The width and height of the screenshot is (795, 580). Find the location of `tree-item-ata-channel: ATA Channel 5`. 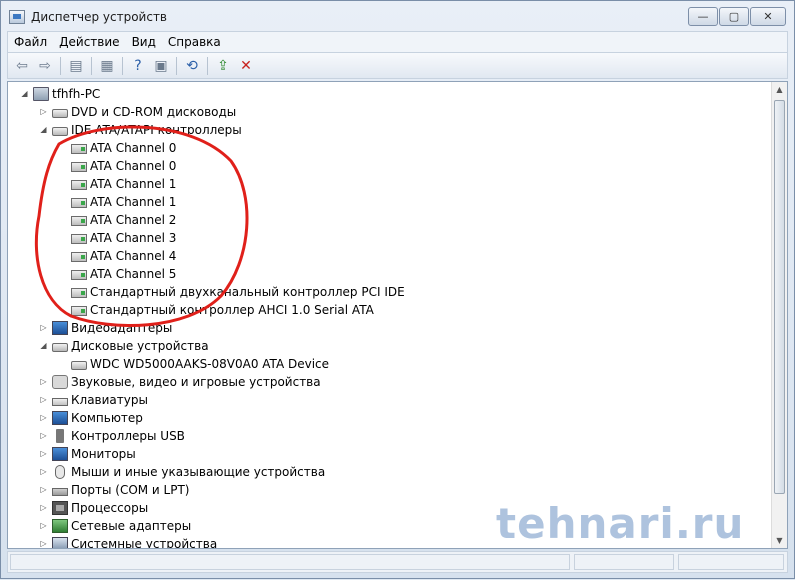

tree-item-ata-channel: ATA Channel 5 is located at coordinates (123, 274).